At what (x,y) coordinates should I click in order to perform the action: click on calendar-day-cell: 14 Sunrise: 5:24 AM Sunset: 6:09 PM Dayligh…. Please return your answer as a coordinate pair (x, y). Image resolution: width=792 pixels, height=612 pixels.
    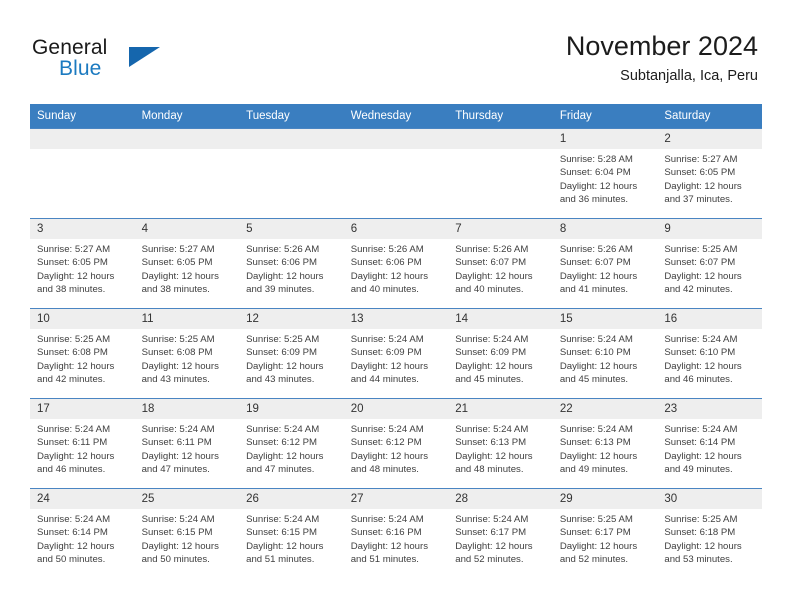
    Looking at the image, I should click on (500, 353).